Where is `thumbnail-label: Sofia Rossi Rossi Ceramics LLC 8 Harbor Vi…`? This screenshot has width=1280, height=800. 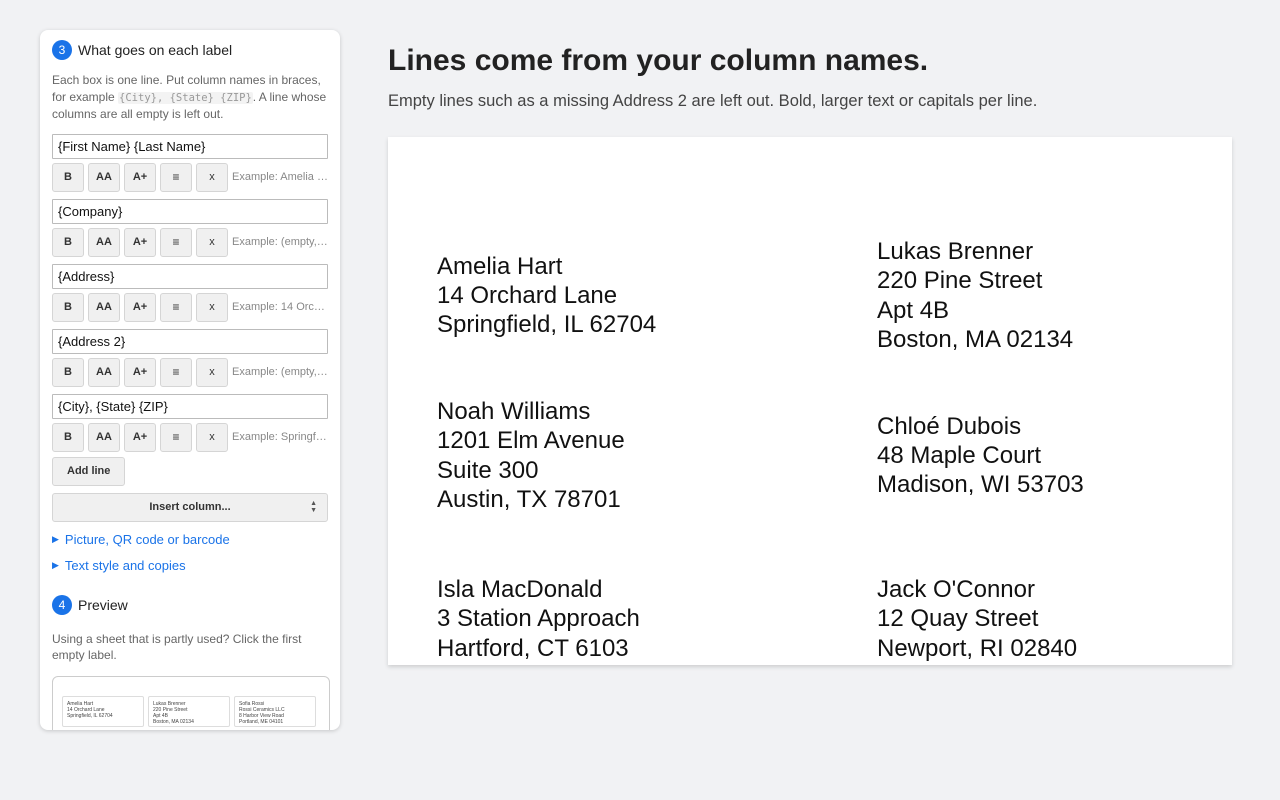
thumbnail-label: Sofia Rossi Rossi Ceramics LLC 8 Harbor Vi… is located at coordinates (275, 711).